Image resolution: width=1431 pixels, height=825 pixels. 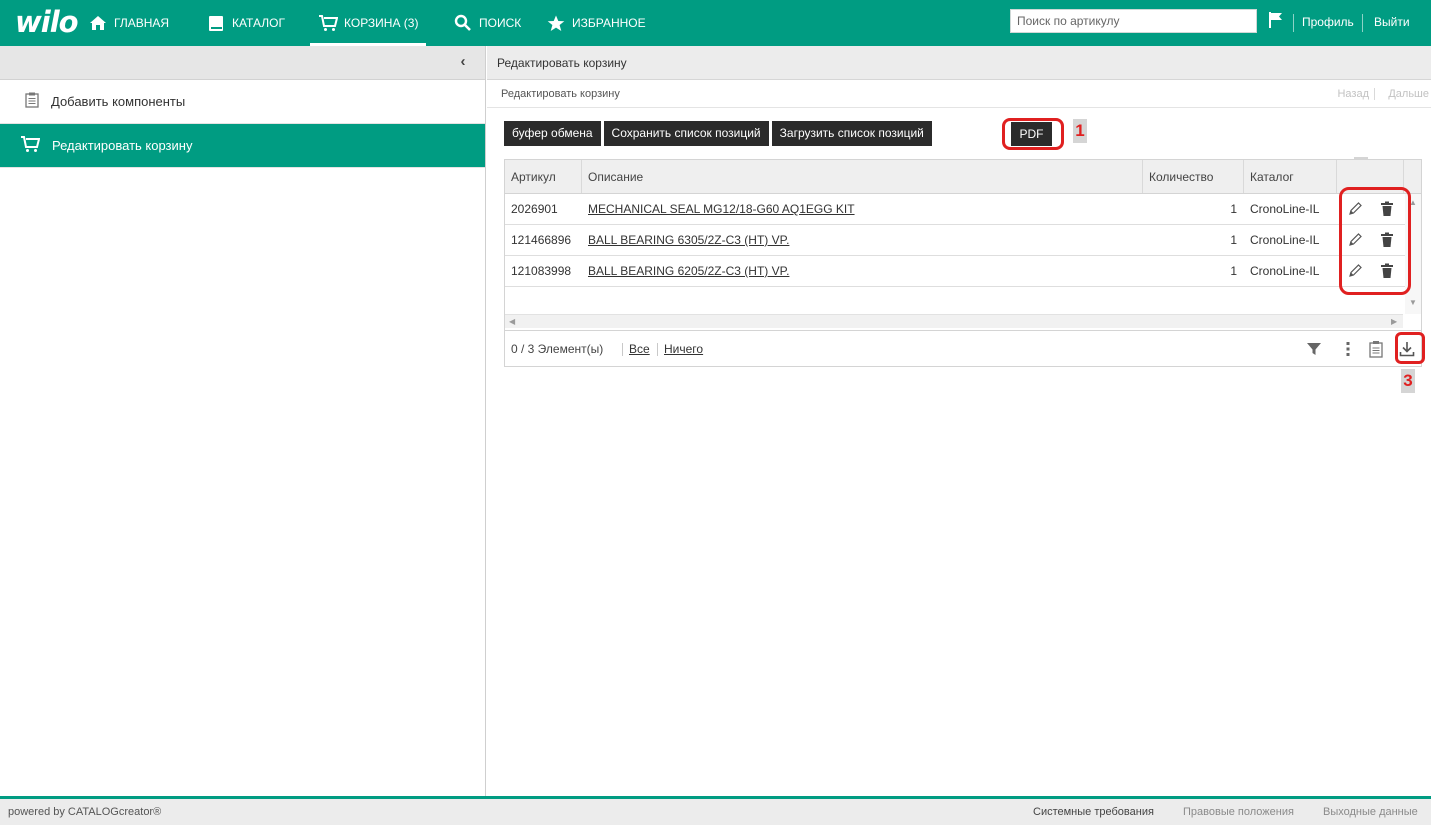 What do you see at coordinates (543, 176) in the screenshot?
I see `column-header-article: Артикул` at bounding box center [543, 176].